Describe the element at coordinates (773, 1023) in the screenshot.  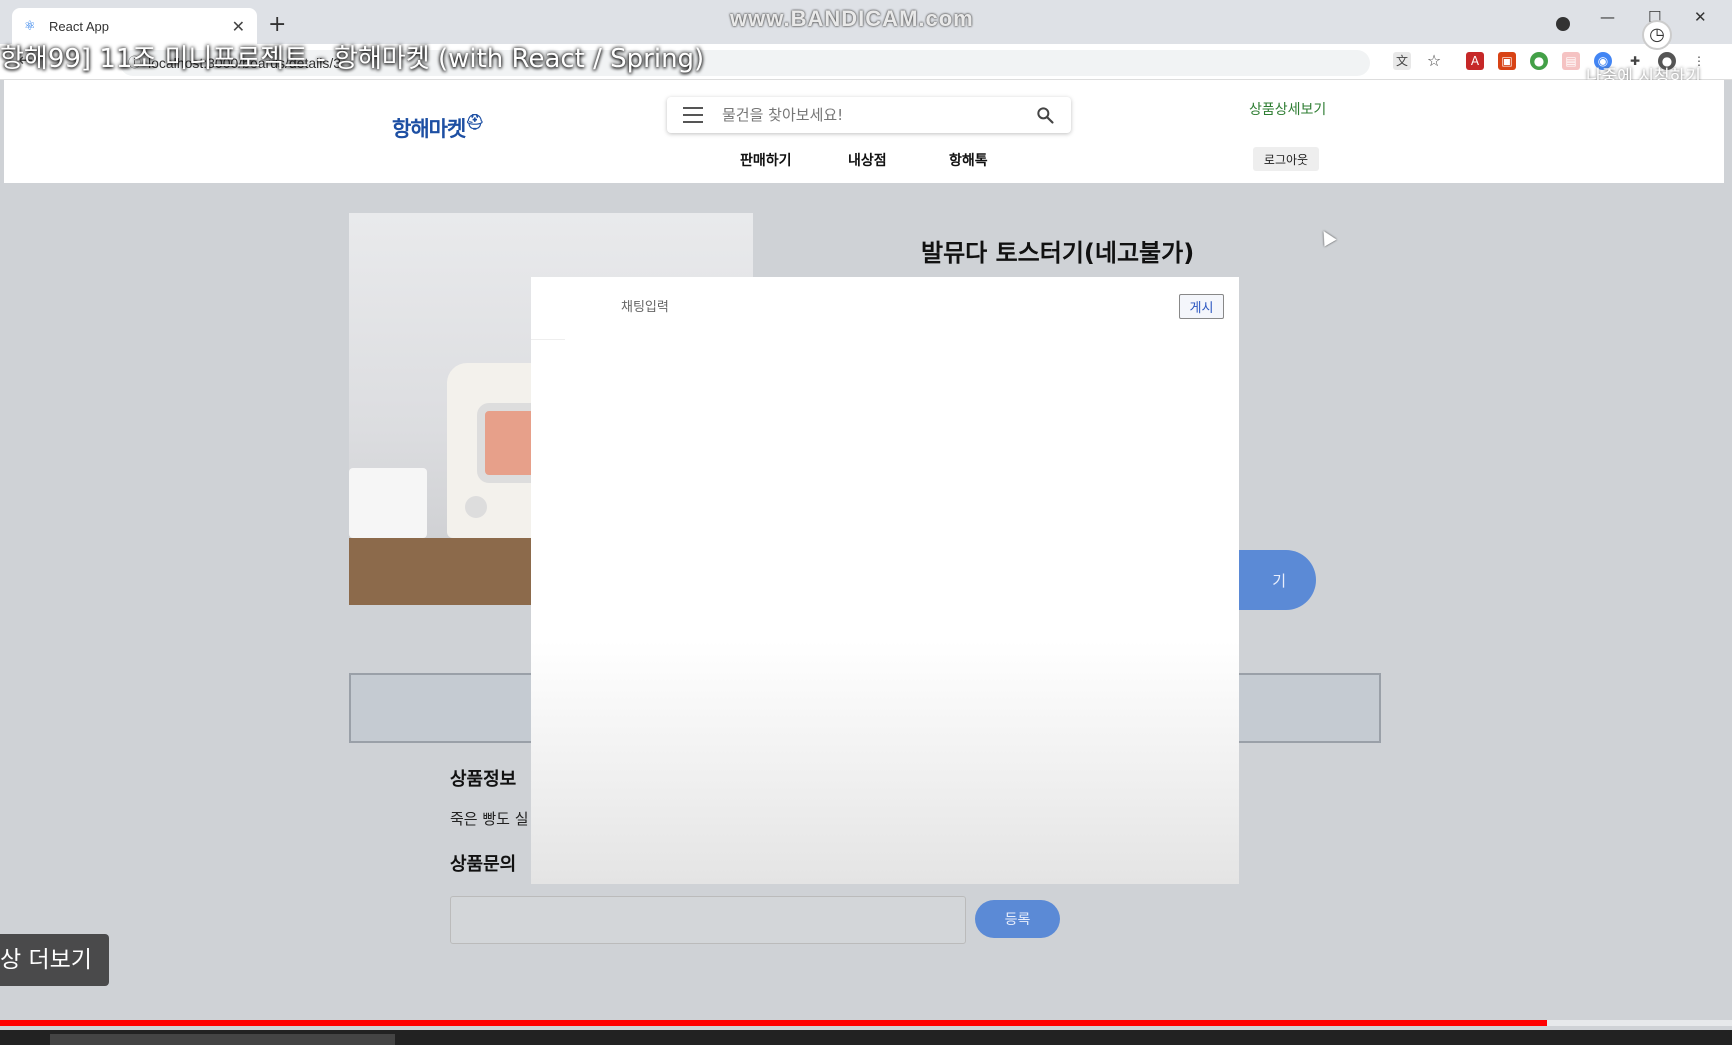
I see `video-progress-fill` at that location.